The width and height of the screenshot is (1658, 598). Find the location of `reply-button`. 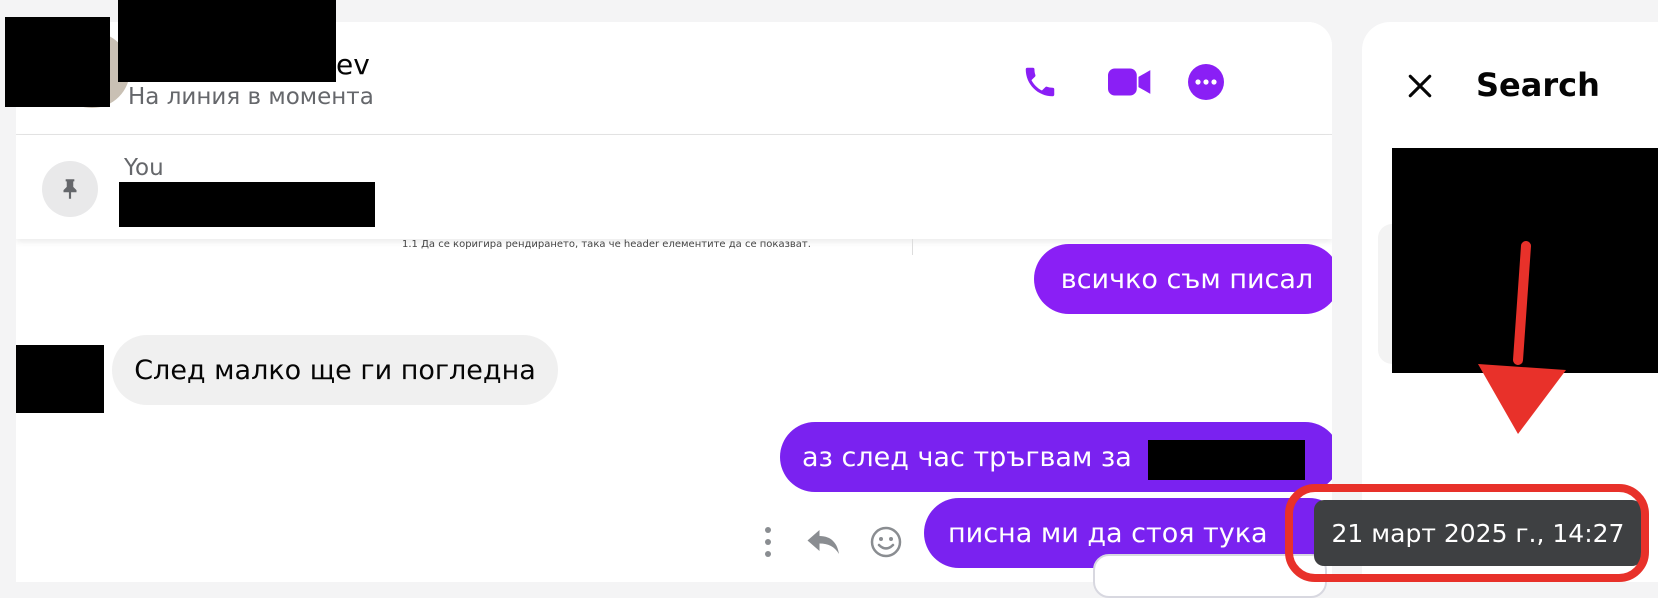

reply-button is located at coordinates (824, 542).